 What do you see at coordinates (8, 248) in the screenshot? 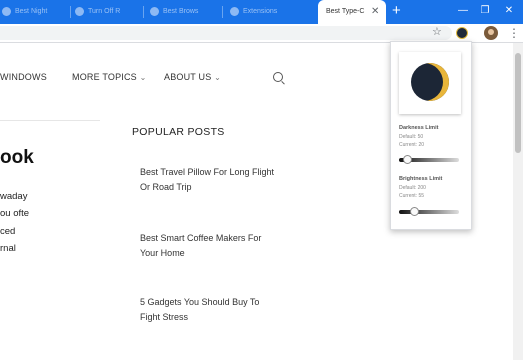
I see `article-text-line: rnal` at bounding box center [8, 248].